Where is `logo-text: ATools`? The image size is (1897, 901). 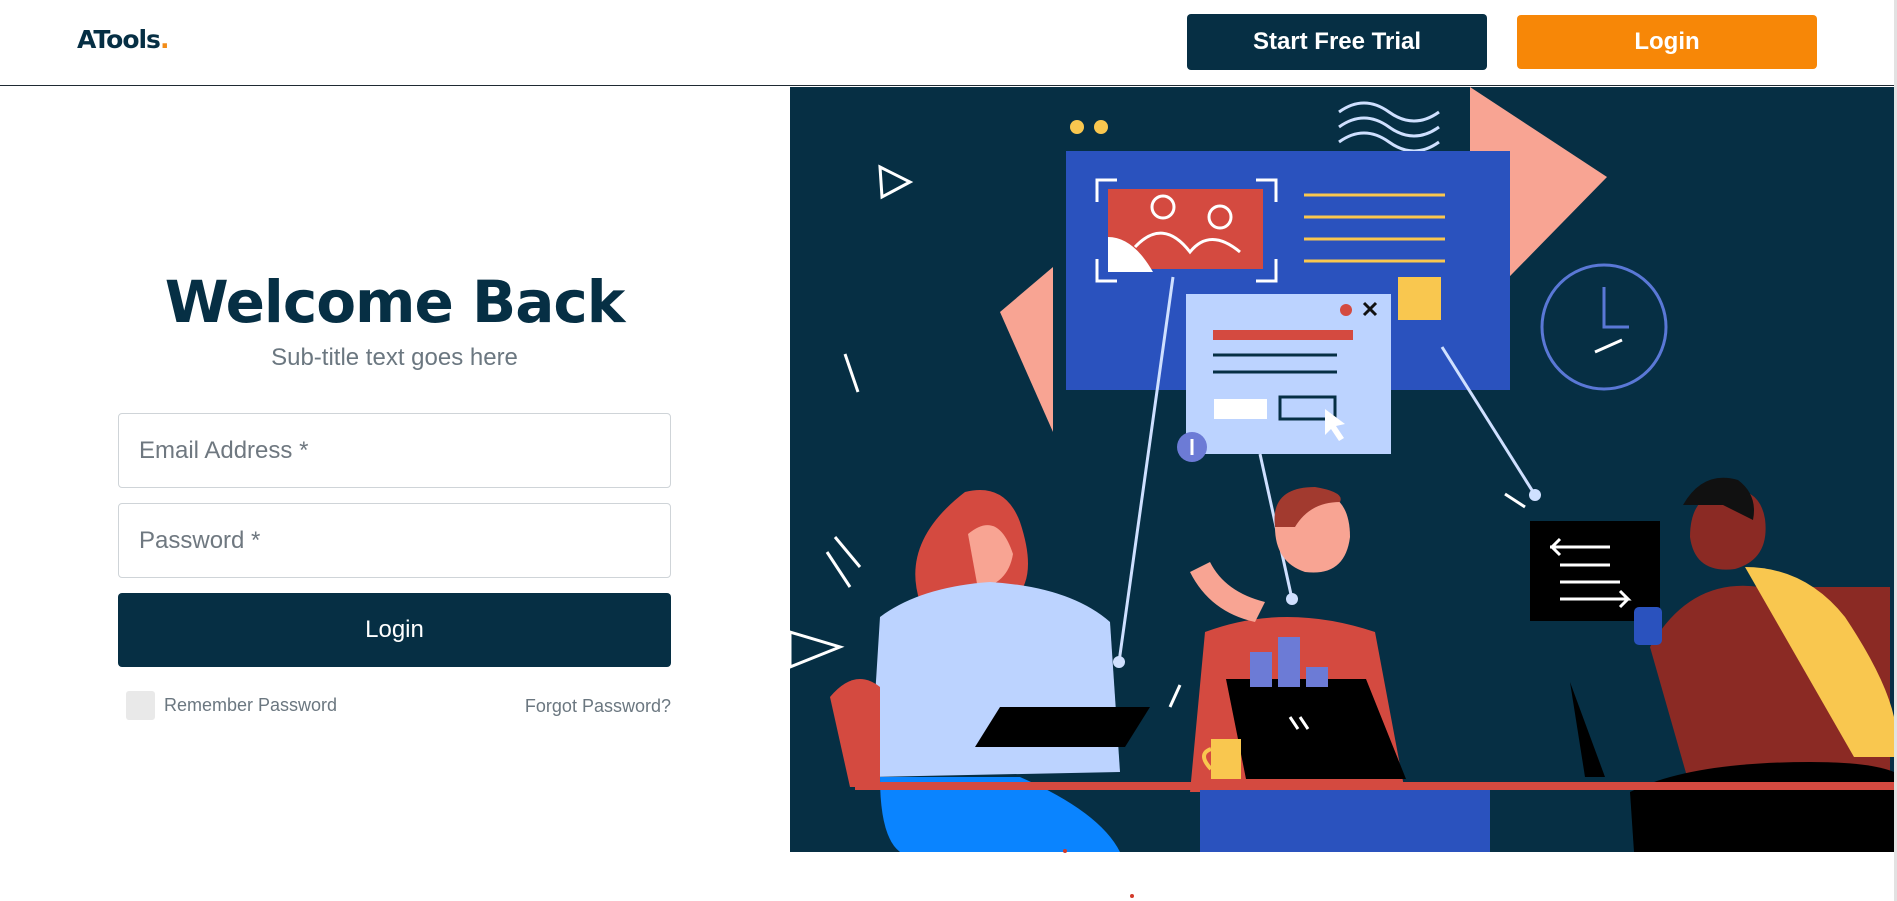 logo-text: ATools is located at coordinates (119, 39).